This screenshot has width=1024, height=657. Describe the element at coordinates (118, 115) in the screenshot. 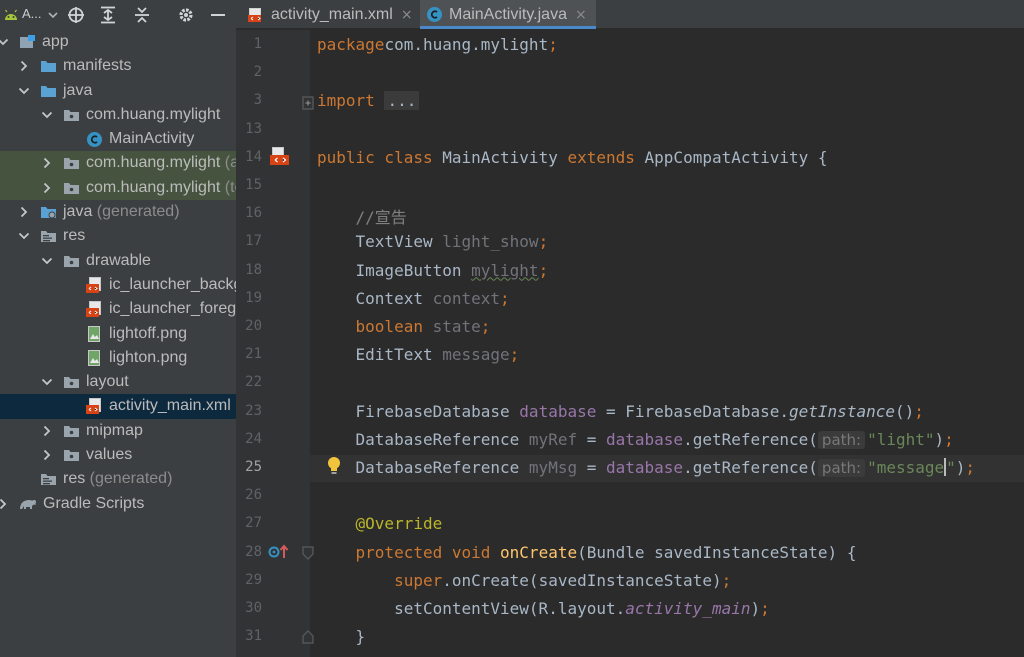

I see `tree-item: com.huang.mylight` at that location.